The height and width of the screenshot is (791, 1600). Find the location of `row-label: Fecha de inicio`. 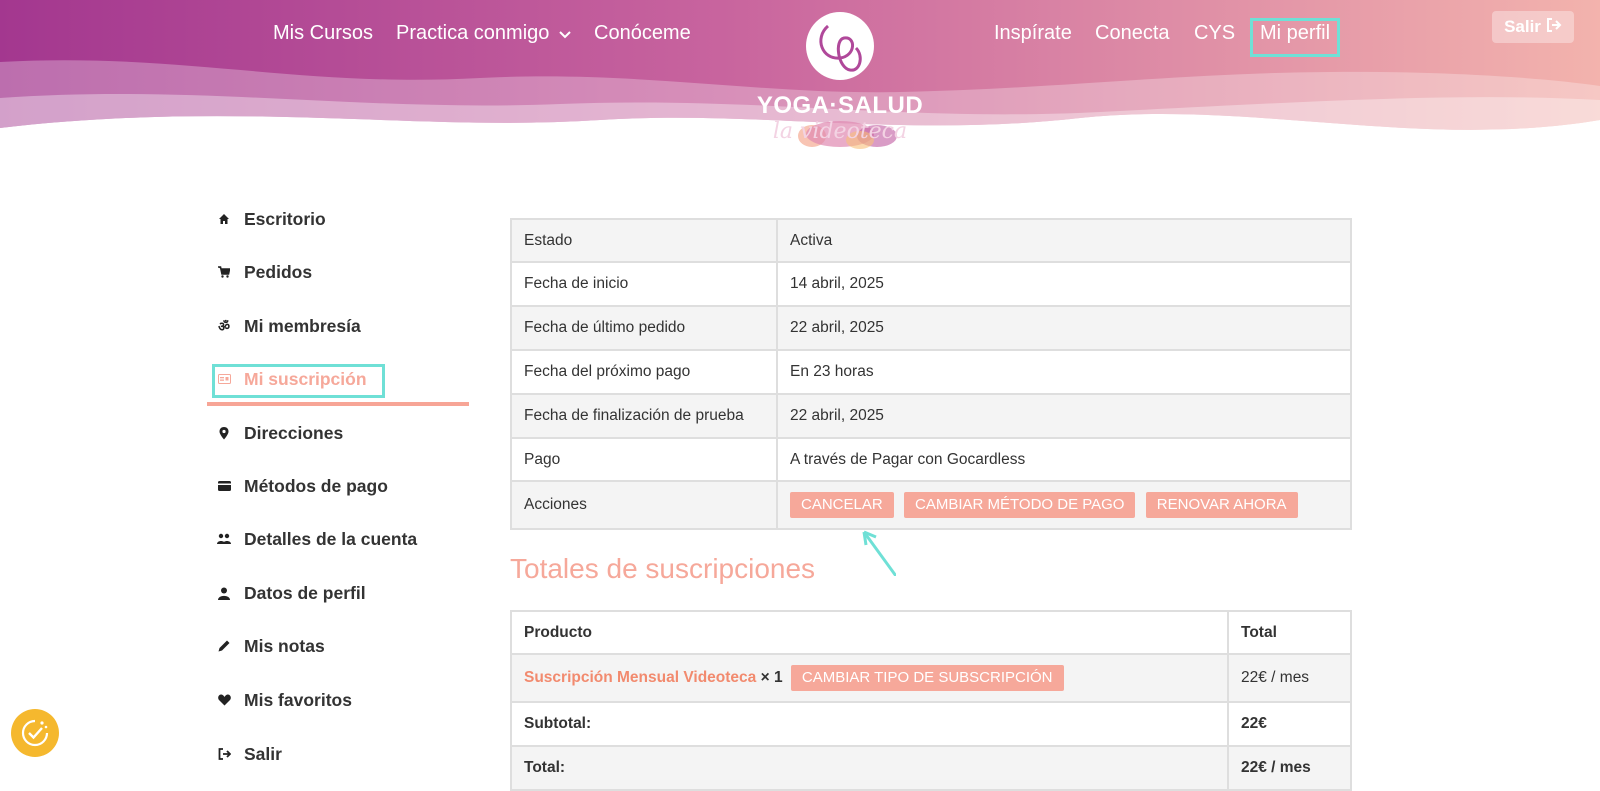

row-label: Fecha de inicio is located at coordinates (644, 284).